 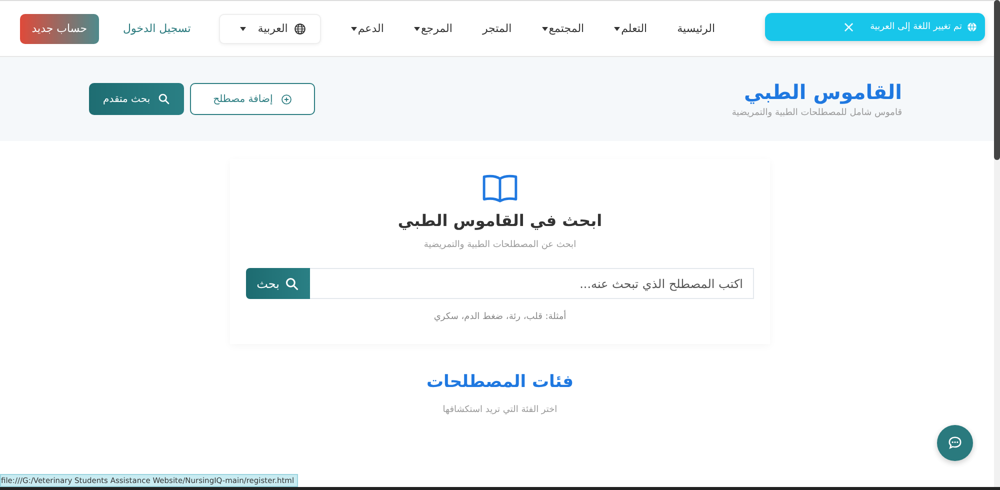 What do you see at coordinates (817, 113) in the screenshot?
I see `page-subtitle: قاموس شامل للمصطلحات الطبية والتمريضية` at bounding box center [817, 113].